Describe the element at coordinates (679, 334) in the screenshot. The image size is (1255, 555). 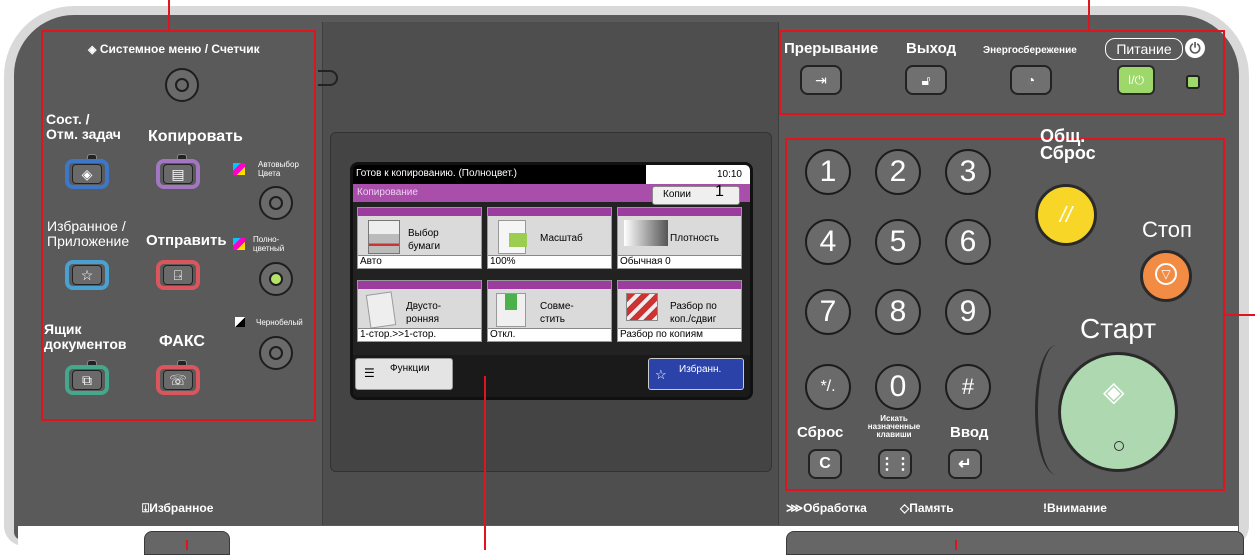
I see `tile-value: Разбор по копиям` at that location.